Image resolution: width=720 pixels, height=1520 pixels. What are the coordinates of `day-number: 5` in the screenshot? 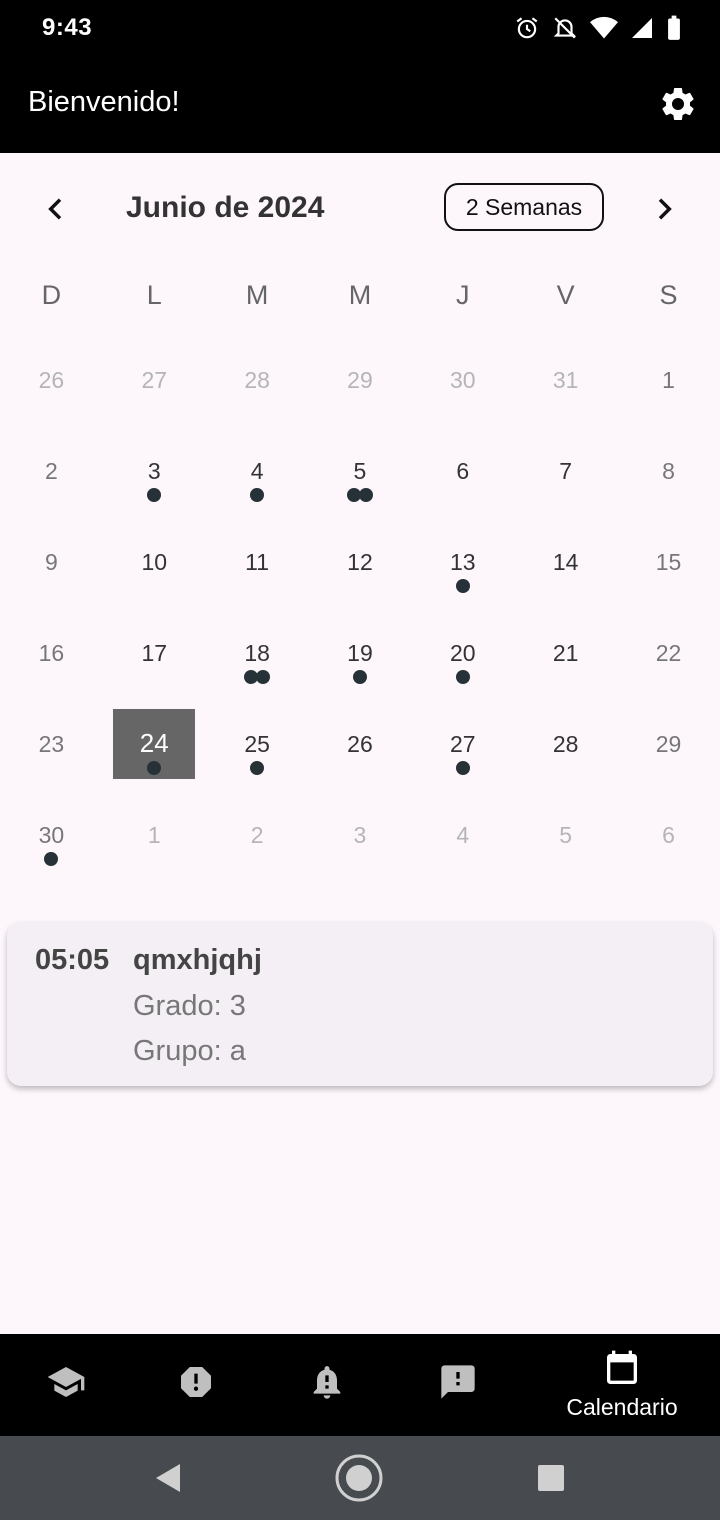 It's located at (360, 471).